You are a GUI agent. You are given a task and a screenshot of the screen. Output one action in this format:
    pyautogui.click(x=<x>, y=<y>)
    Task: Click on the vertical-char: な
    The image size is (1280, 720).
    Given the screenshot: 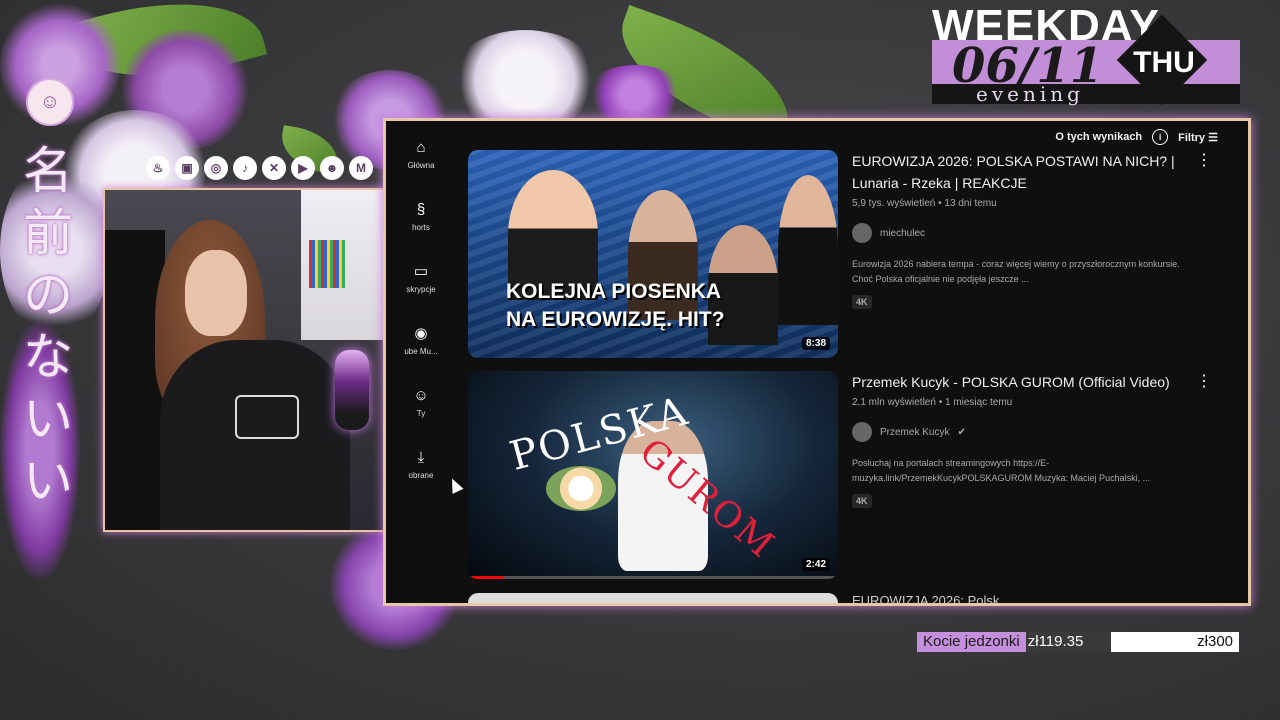 What is the action you would take?
    pyautogui.click(x=48, y=357)
    